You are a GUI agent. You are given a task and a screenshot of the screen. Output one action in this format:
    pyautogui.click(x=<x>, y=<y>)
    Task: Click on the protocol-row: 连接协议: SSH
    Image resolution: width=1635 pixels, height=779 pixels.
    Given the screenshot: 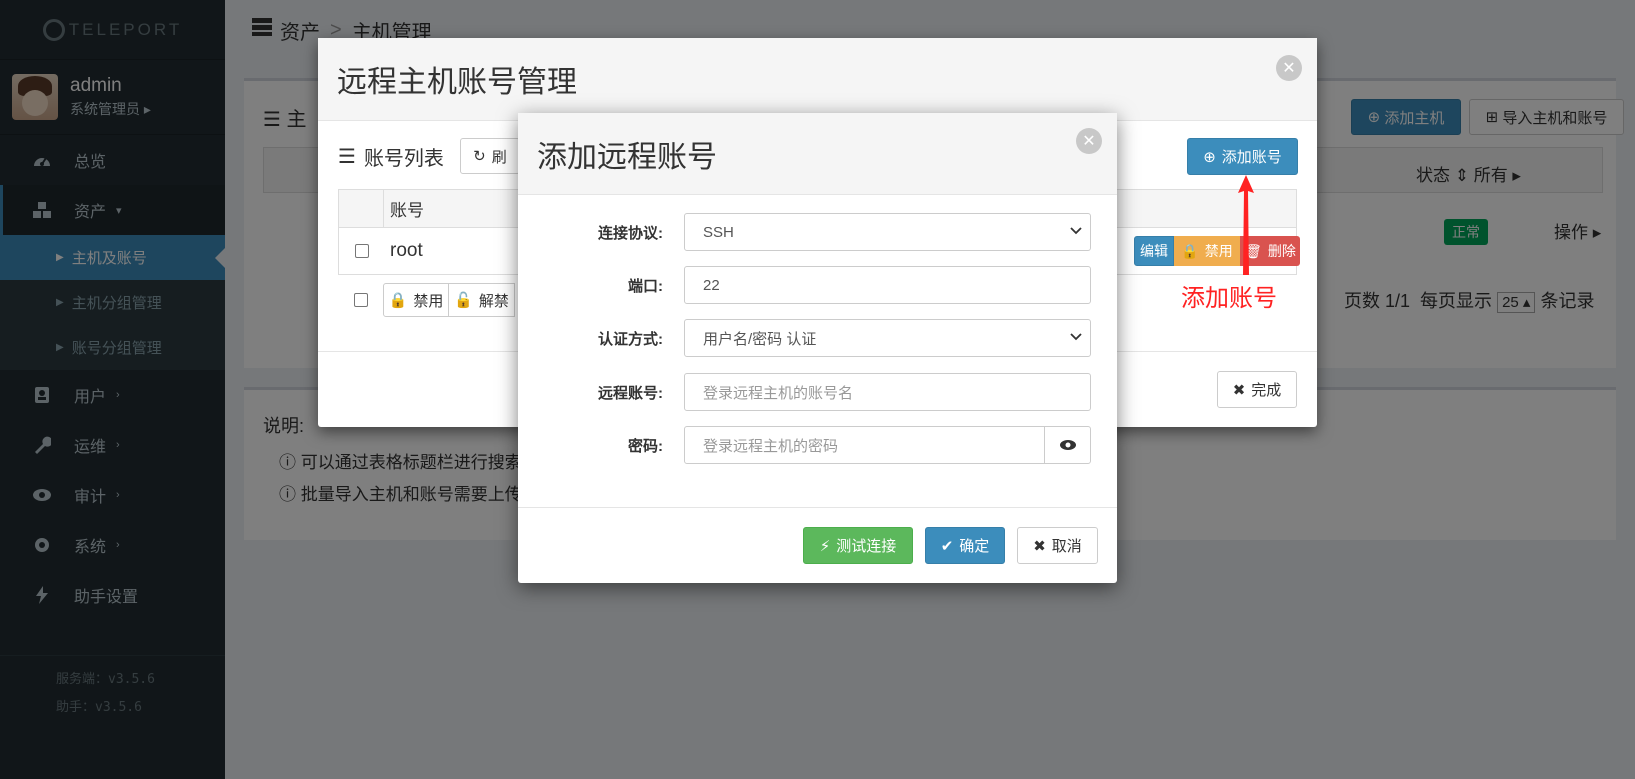 What is the action you would take?
    pyautogui.click(x=817, y=232)
    